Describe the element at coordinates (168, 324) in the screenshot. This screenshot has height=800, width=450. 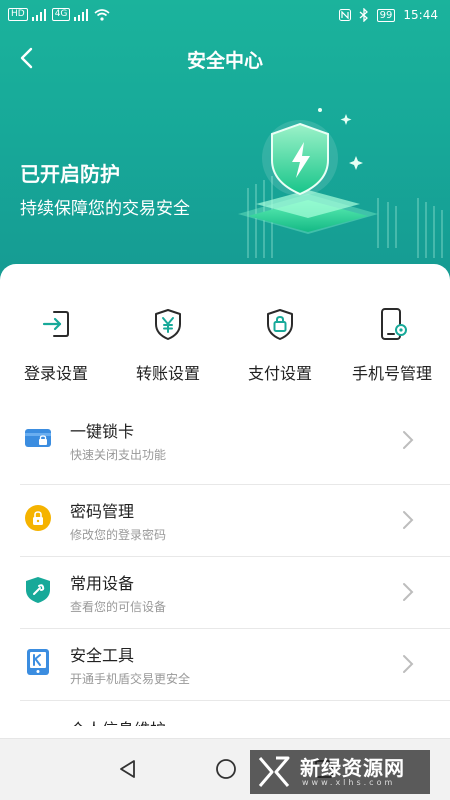
I see `transfer-shield-icon` at that location.